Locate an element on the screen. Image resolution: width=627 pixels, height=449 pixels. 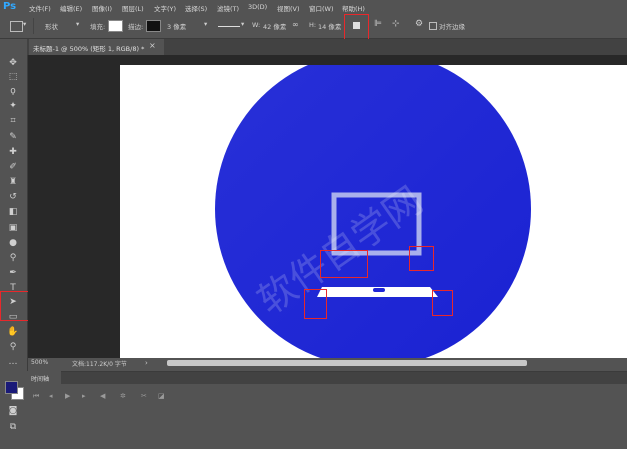
healing-brush-tool-icon: ✚ is located at coordinates (13, 152).